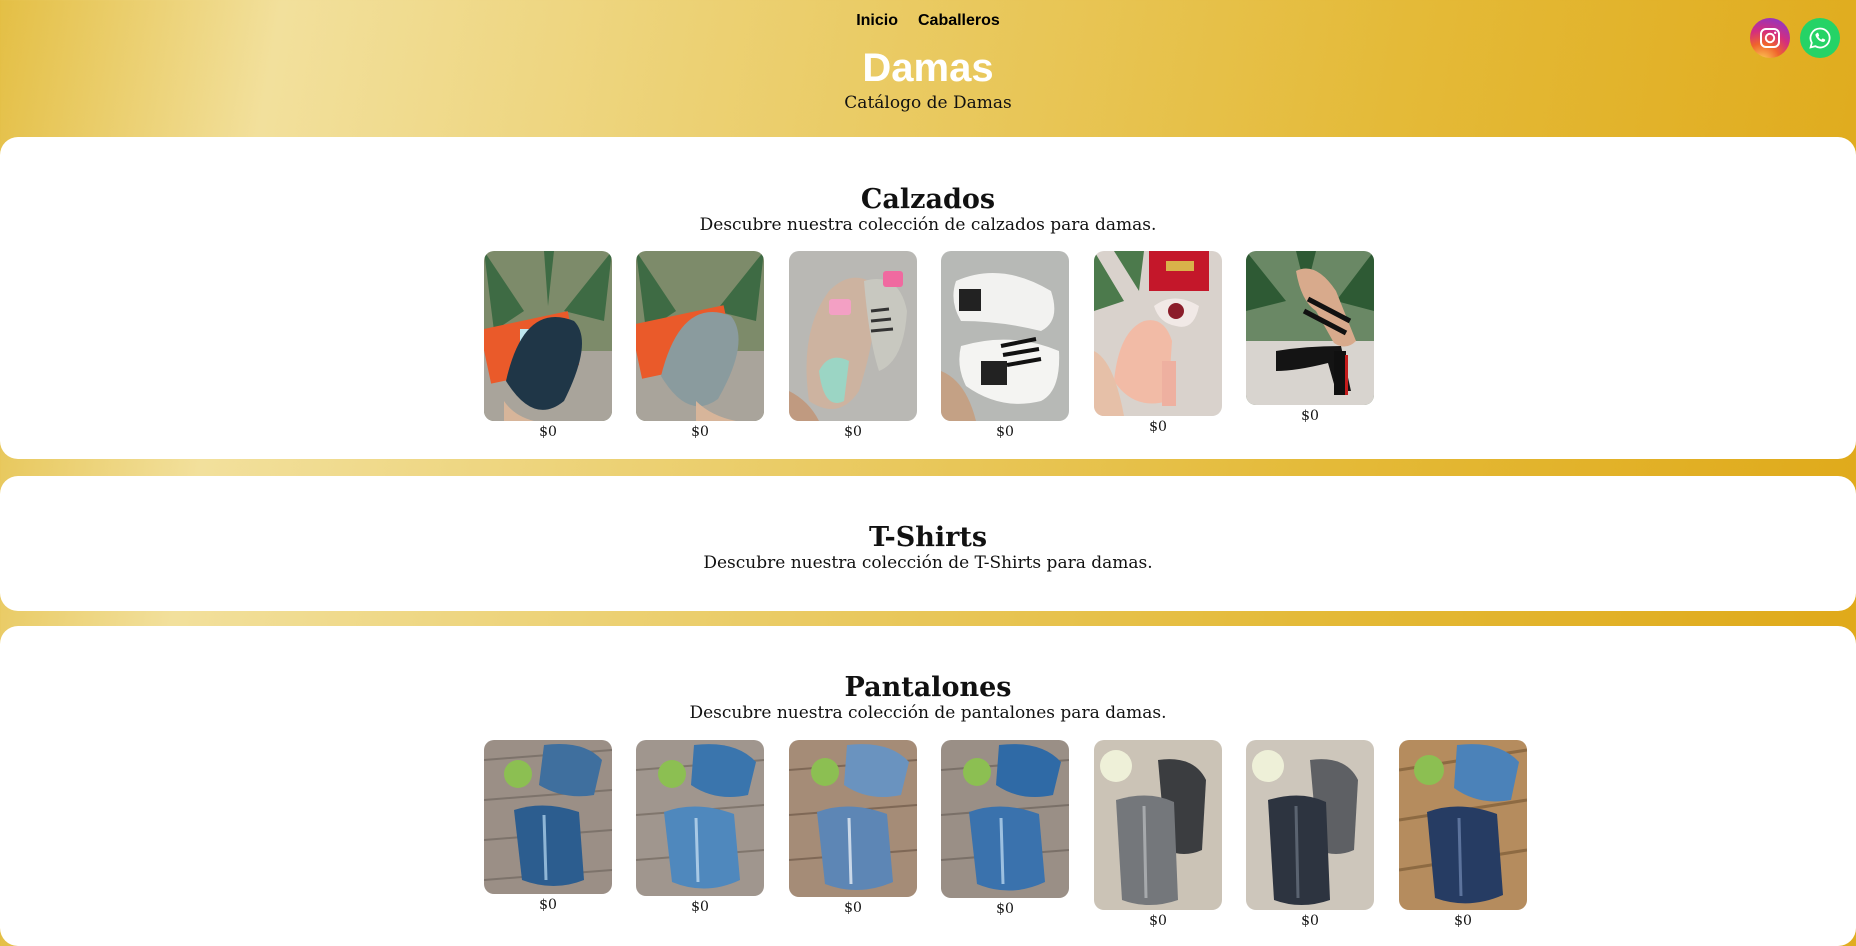 Image resolution: width=1856 pixels, height=946 pixels. I want to click on section-title: Calzados, so click(928, 199).